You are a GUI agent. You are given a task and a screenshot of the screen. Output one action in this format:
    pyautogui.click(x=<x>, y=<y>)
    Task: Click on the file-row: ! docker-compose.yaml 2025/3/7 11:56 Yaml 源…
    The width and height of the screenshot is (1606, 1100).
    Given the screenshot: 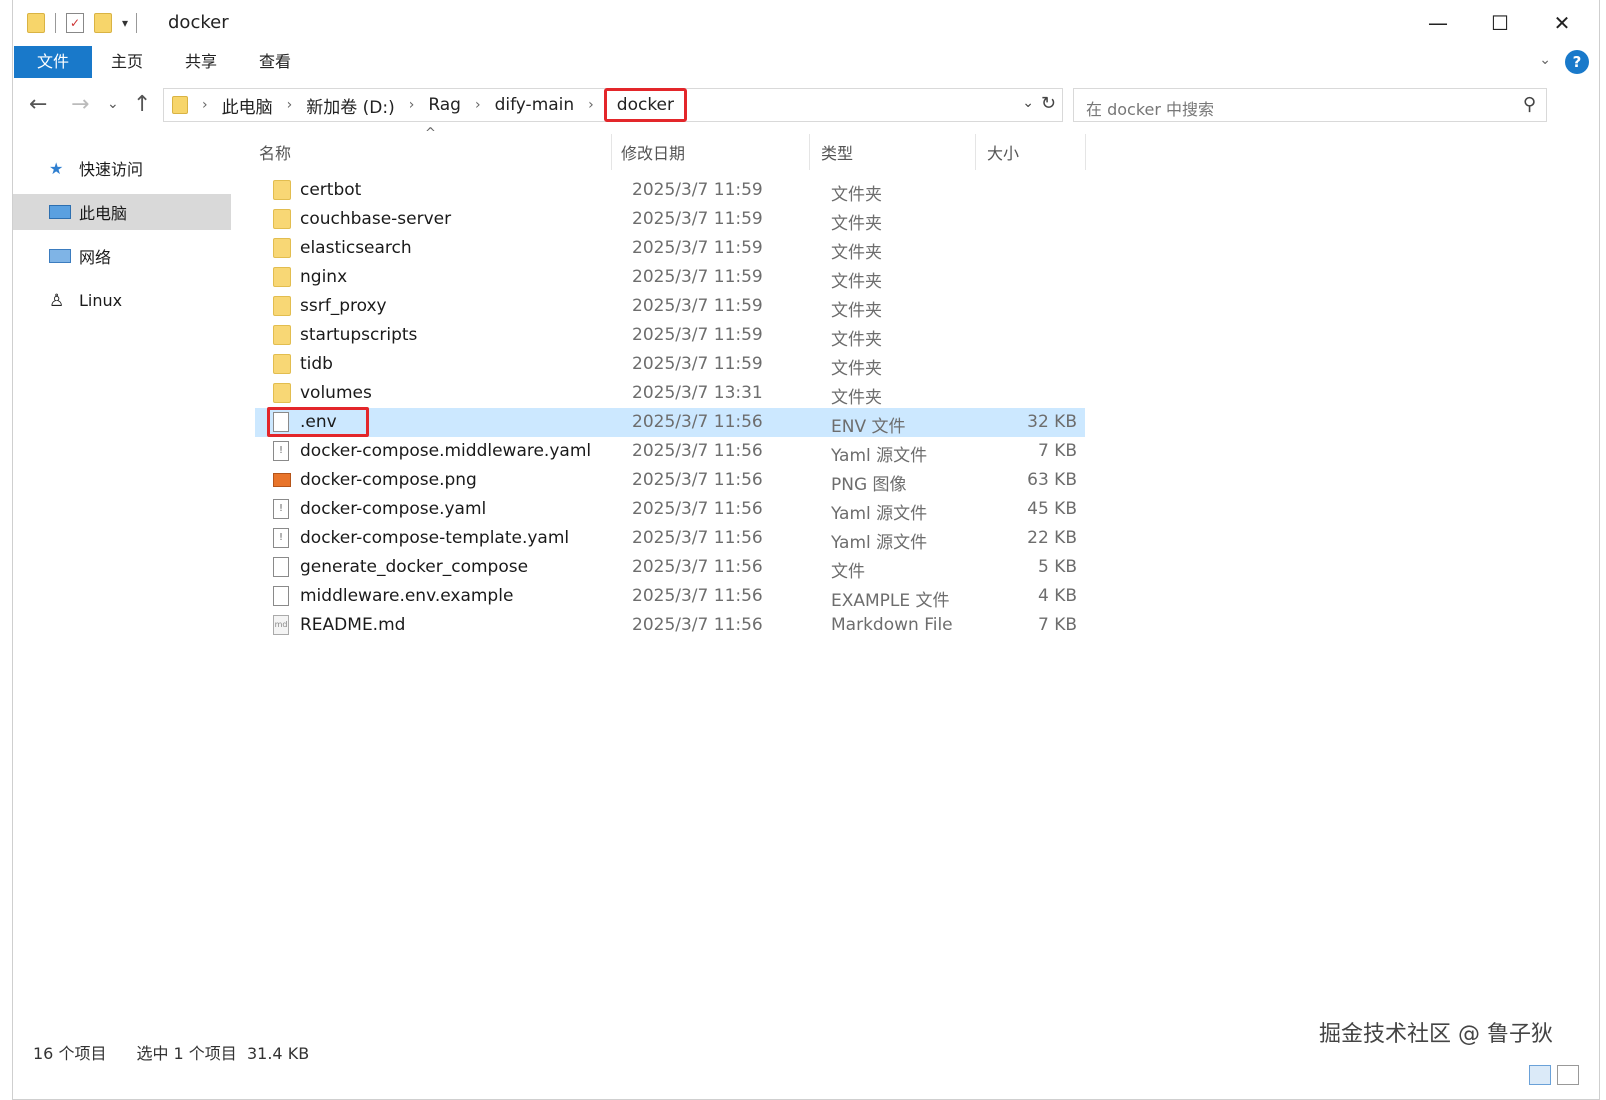 What is the action you would take?
    pyautogui.click(x=670, y=509)
    